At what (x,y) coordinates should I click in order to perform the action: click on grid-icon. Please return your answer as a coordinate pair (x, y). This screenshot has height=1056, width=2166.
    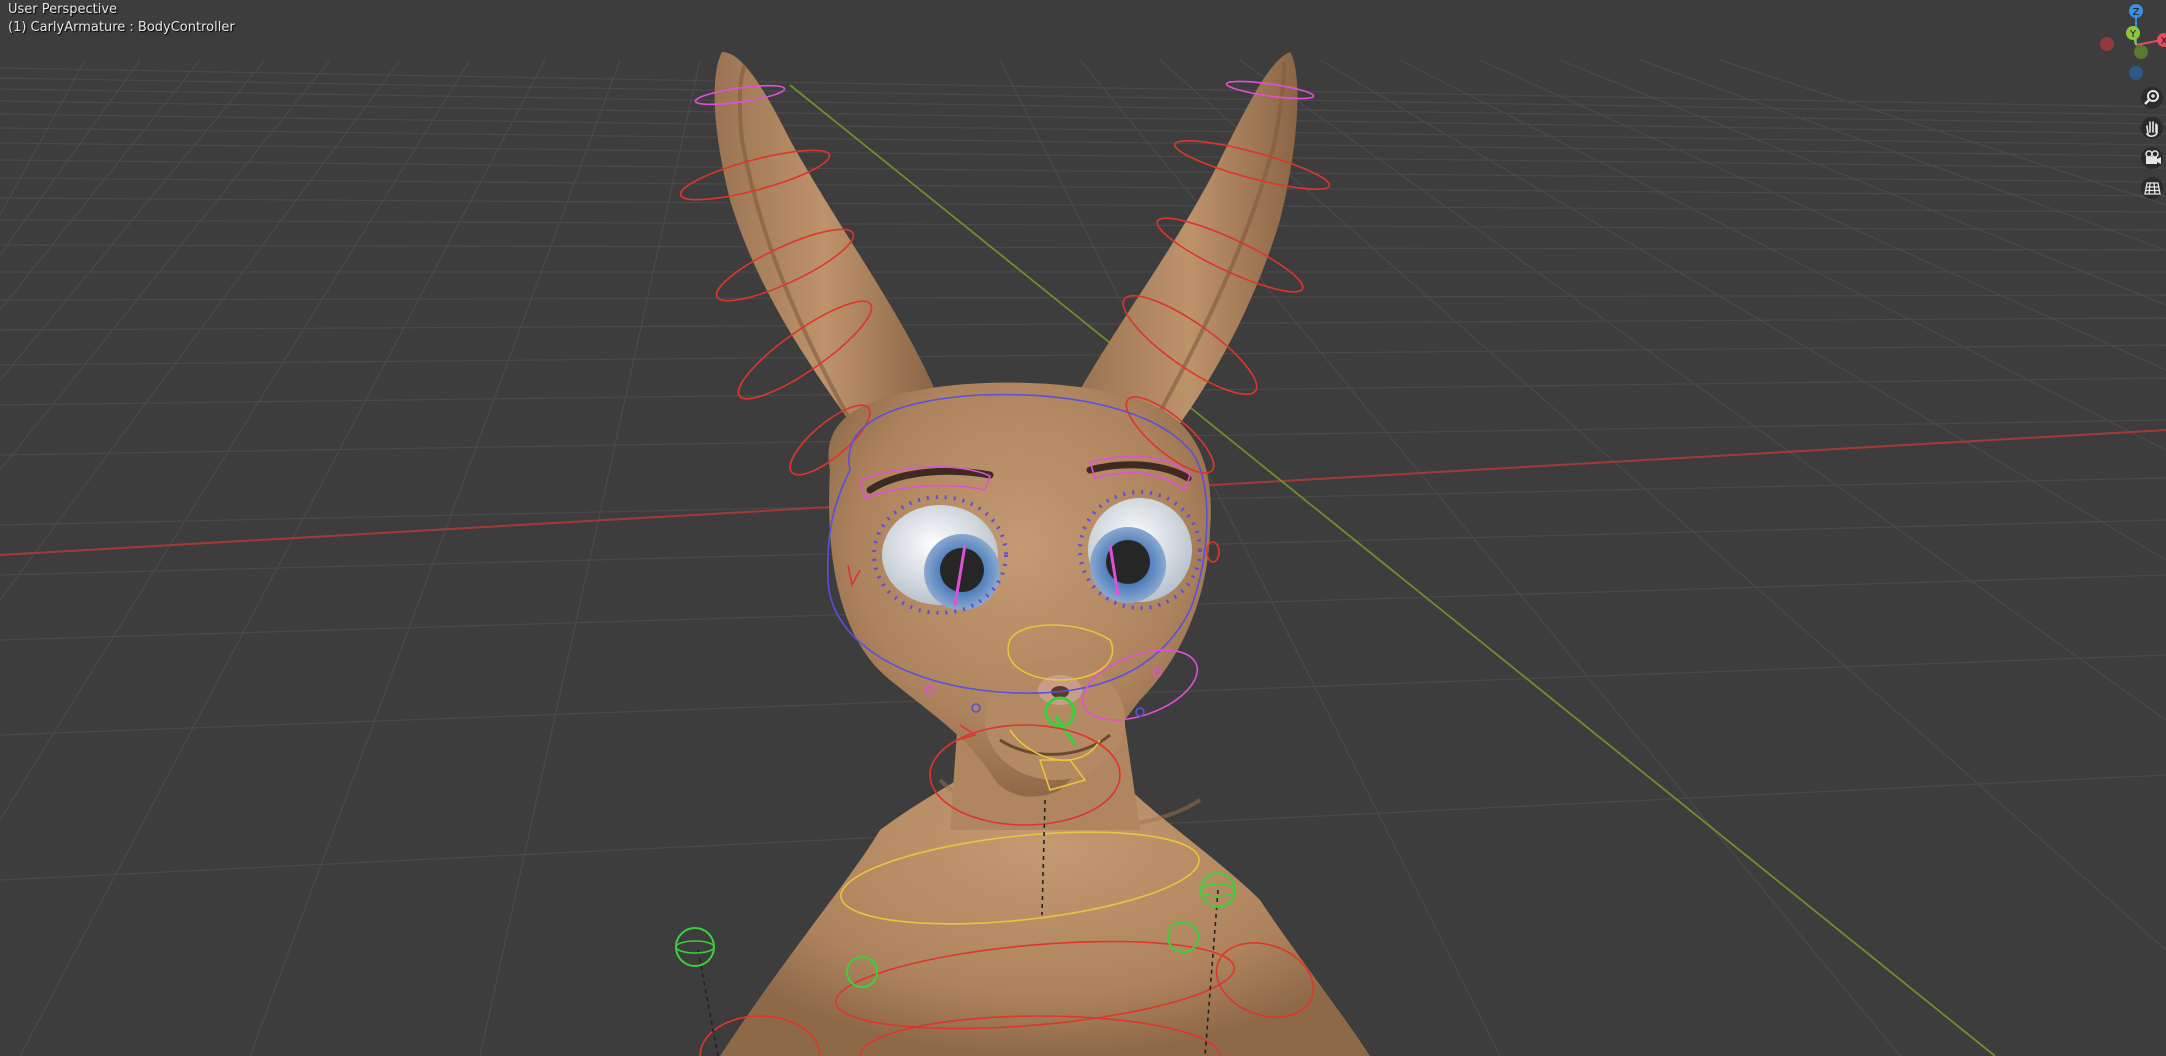
    Looking at the image, I should click on (2152, 188).